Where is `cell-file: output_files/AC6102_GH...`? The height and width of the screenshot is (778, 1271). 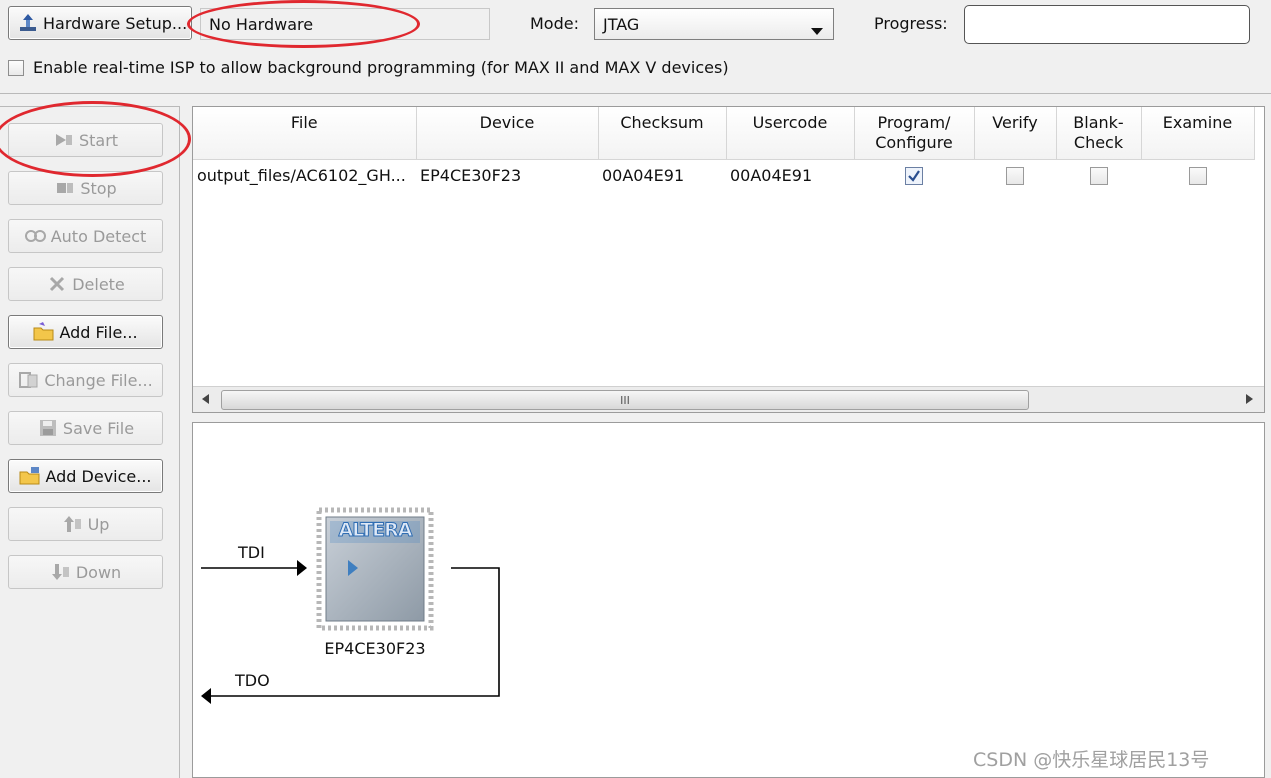
cell-file: output_files/AC6102_GH... is located at coordinates (301, 175).